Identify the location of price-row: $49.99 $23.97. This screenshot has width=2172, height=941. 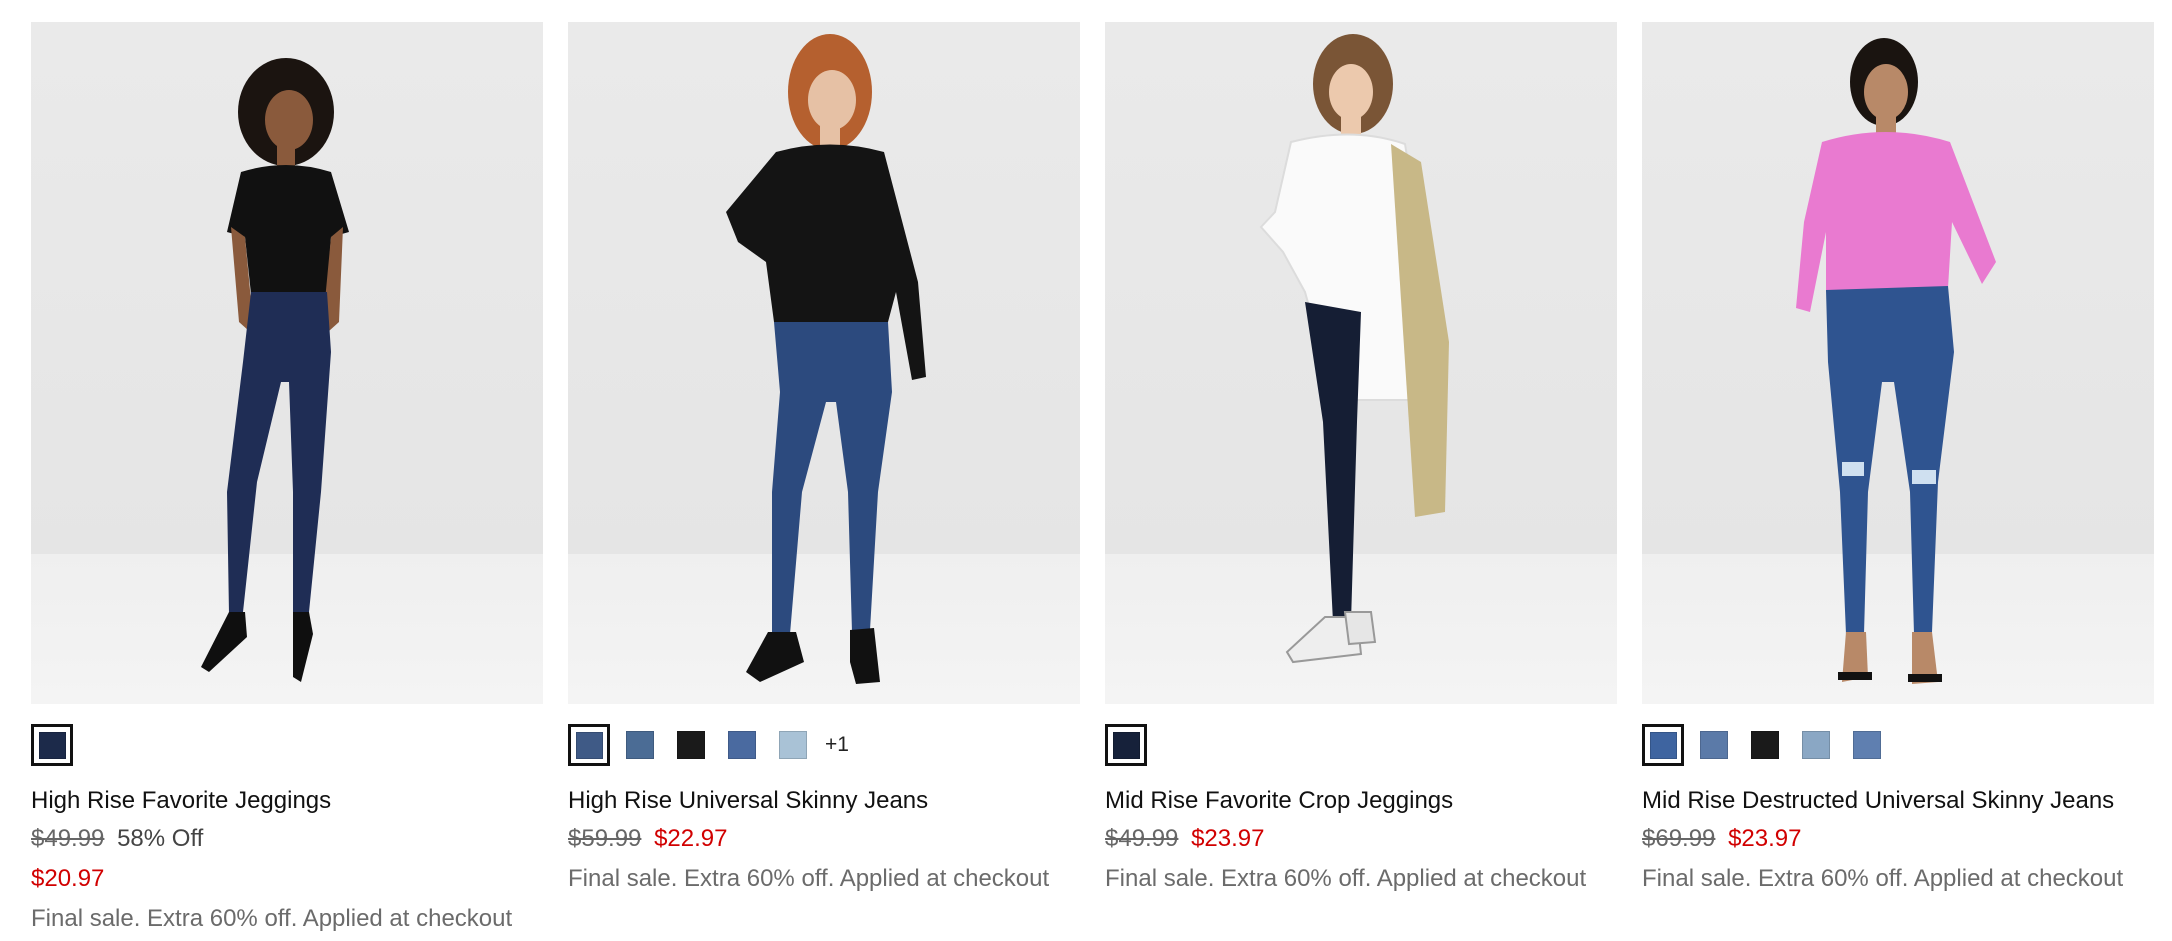
(1361, 839).